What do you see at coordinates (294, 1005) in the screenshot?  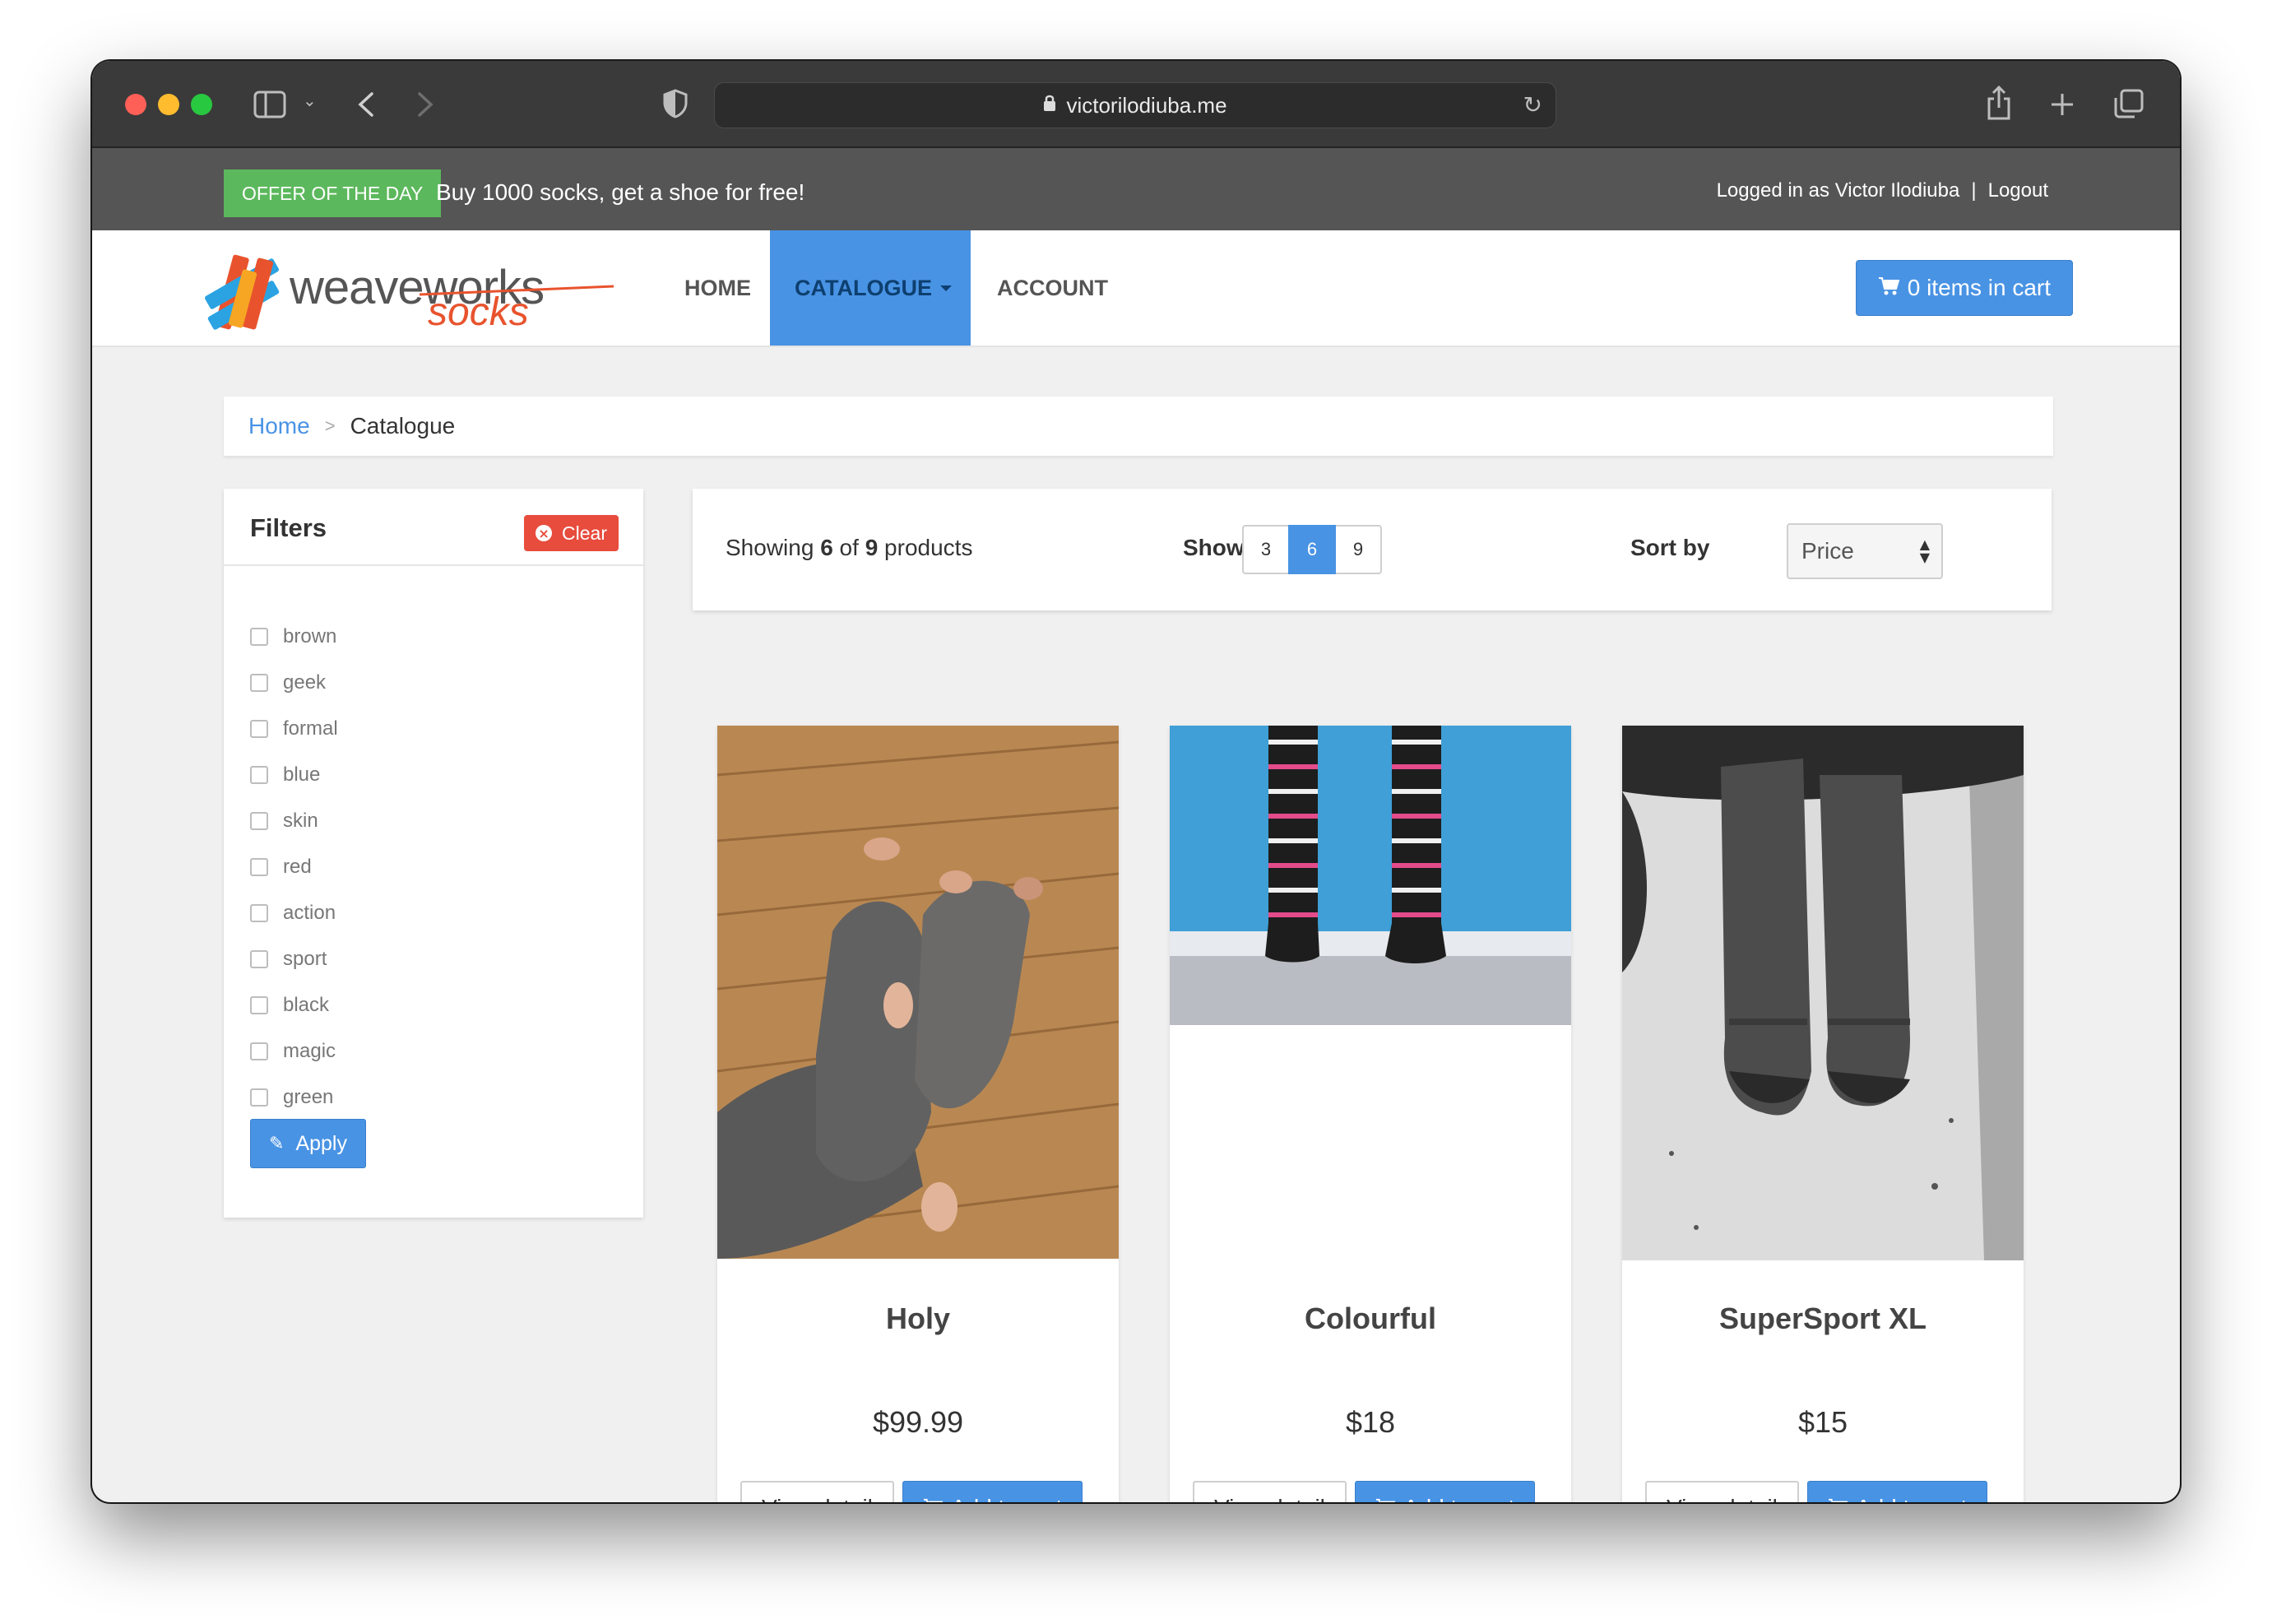 I see `filter-option-black: black` at bounding box center [294, 1005].